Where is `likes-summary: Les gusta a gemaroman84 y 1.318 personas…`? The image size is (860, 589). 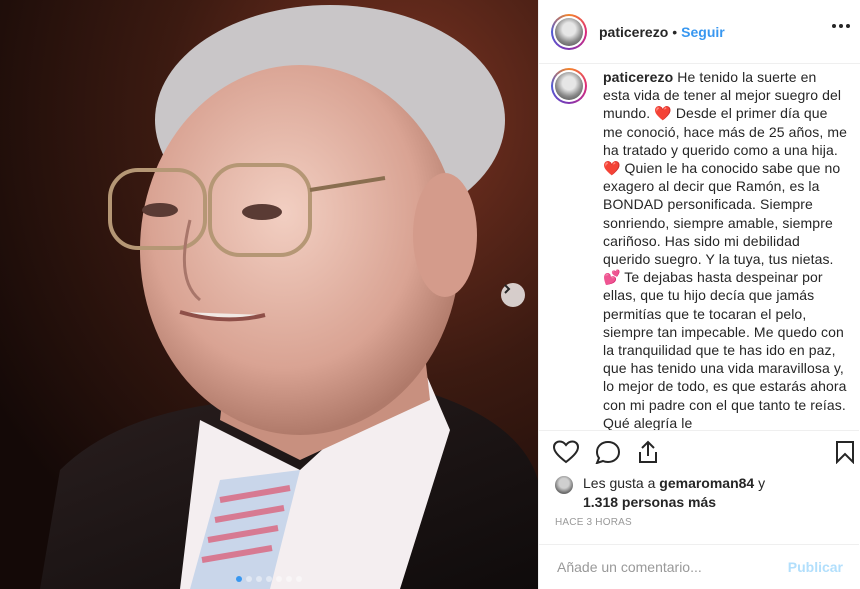
likes-summary: Les gusta a gemaroman84 y 1.318 personas… is located at coordinates (705, 493).